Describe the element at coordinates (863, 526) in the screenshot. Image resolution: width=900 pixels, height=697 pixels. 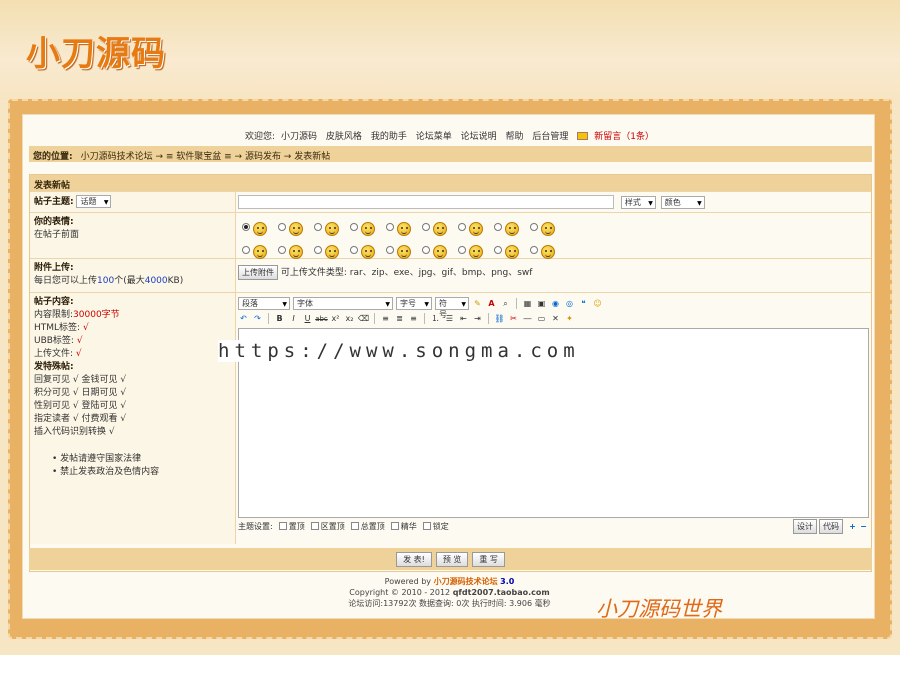
I see `shrink-icon: −` at that location.